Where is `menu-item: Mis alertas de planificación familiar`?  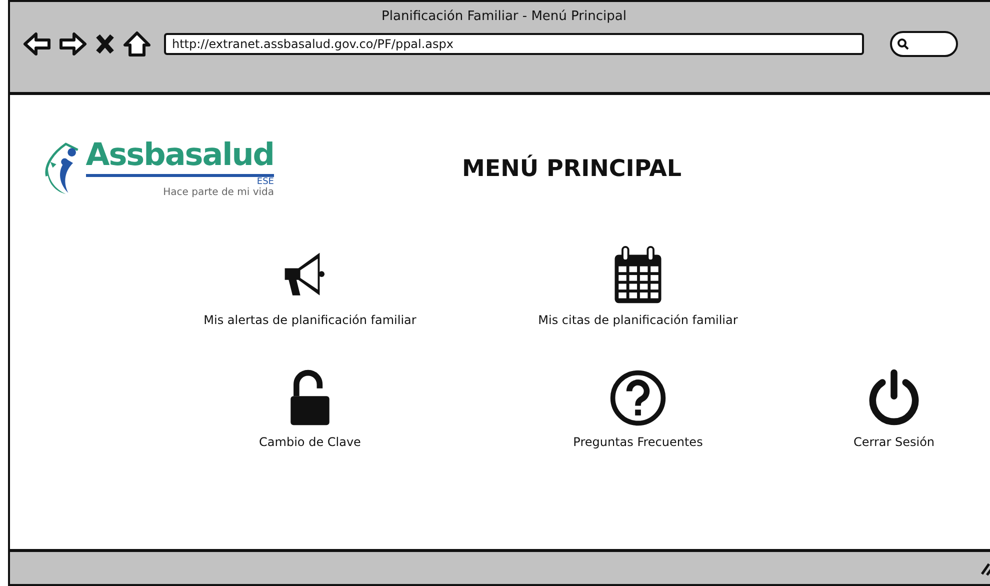 menu-item: Mis alertas de planificación familiar is located at coordinates (310, 286).